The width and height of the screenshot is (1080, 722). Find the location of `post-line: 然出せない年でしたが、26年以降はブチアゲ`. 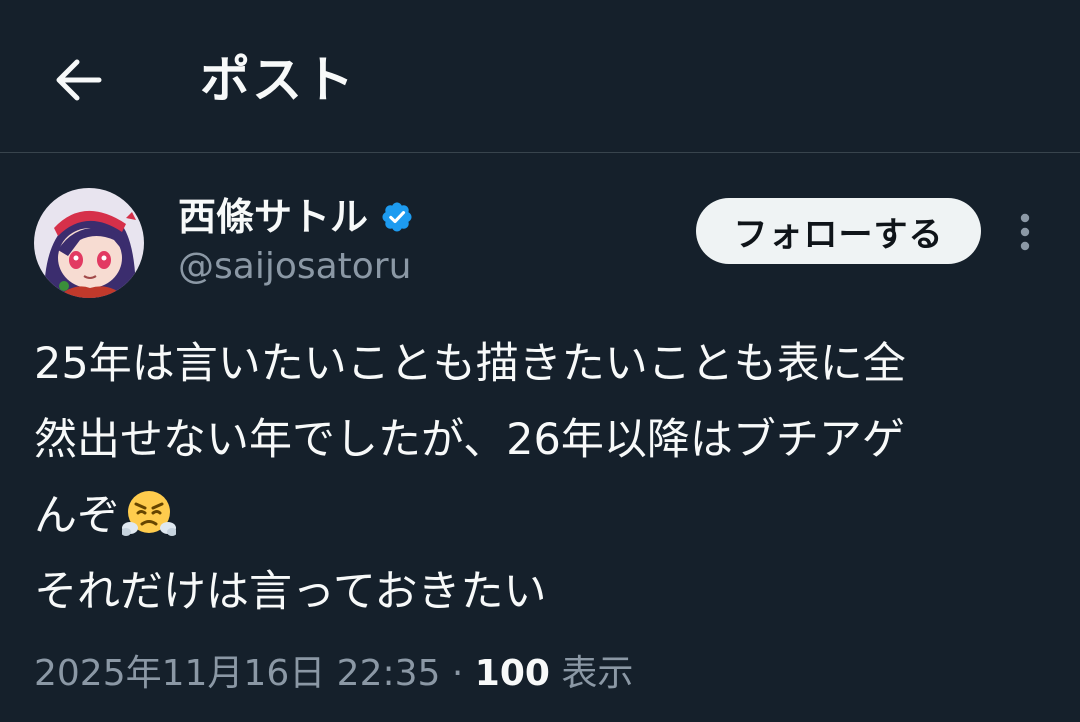

post-line: 然出せない年でしたが、26年以降はブチアゲ is located at coordinates (469, 440).